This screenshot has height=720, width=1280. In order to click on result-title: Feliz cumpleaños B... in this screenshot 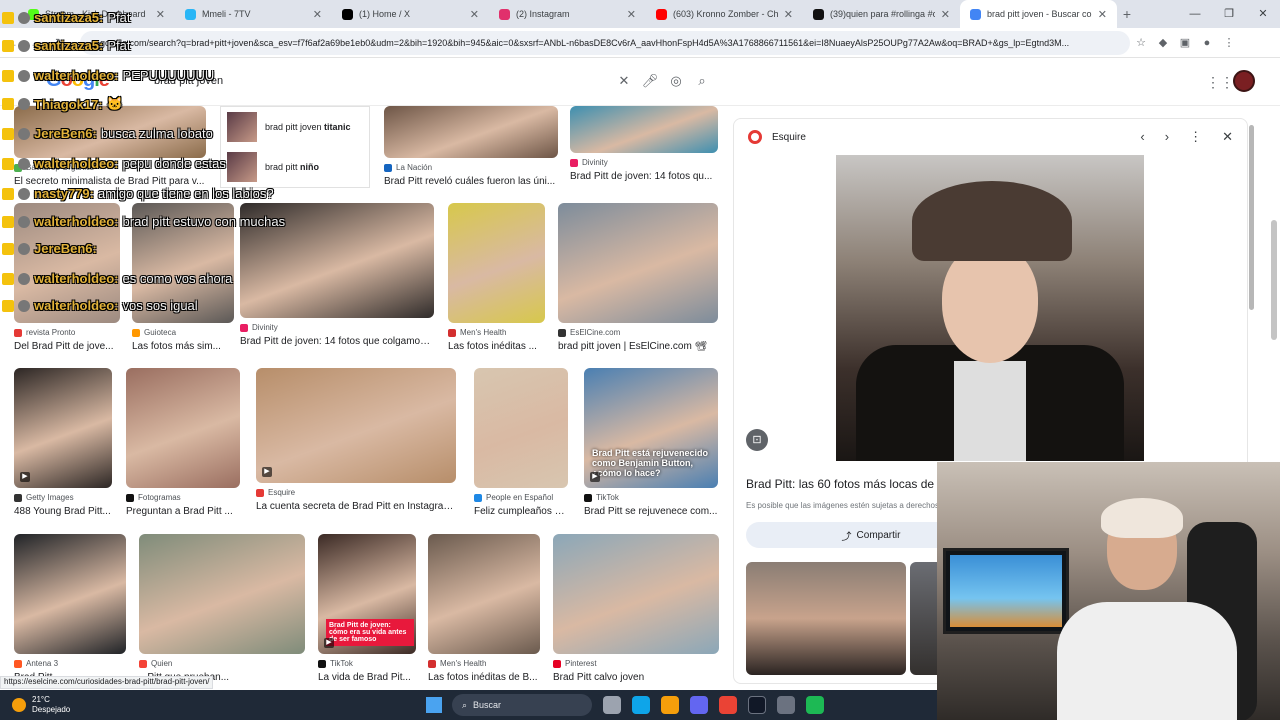, I will do `click(521, 511)`.